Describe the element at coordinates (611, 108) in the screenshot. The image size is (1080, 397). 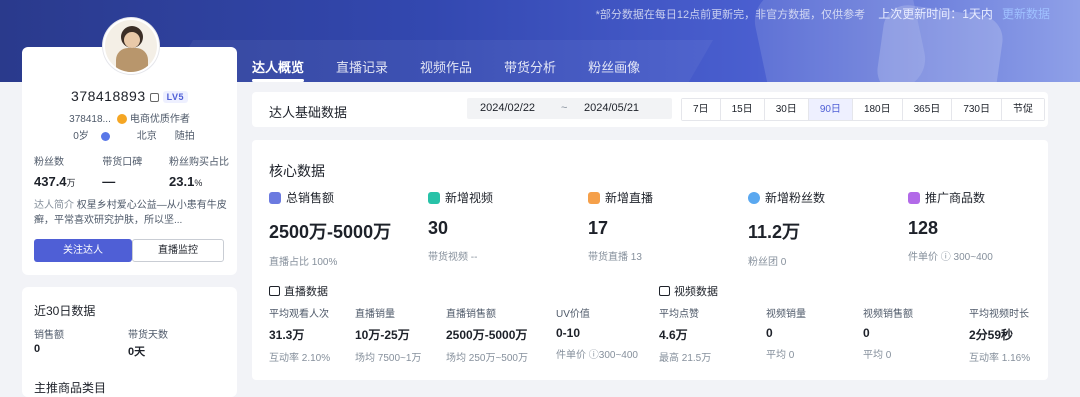
I see `date-end: 2024/05/21` at that location.